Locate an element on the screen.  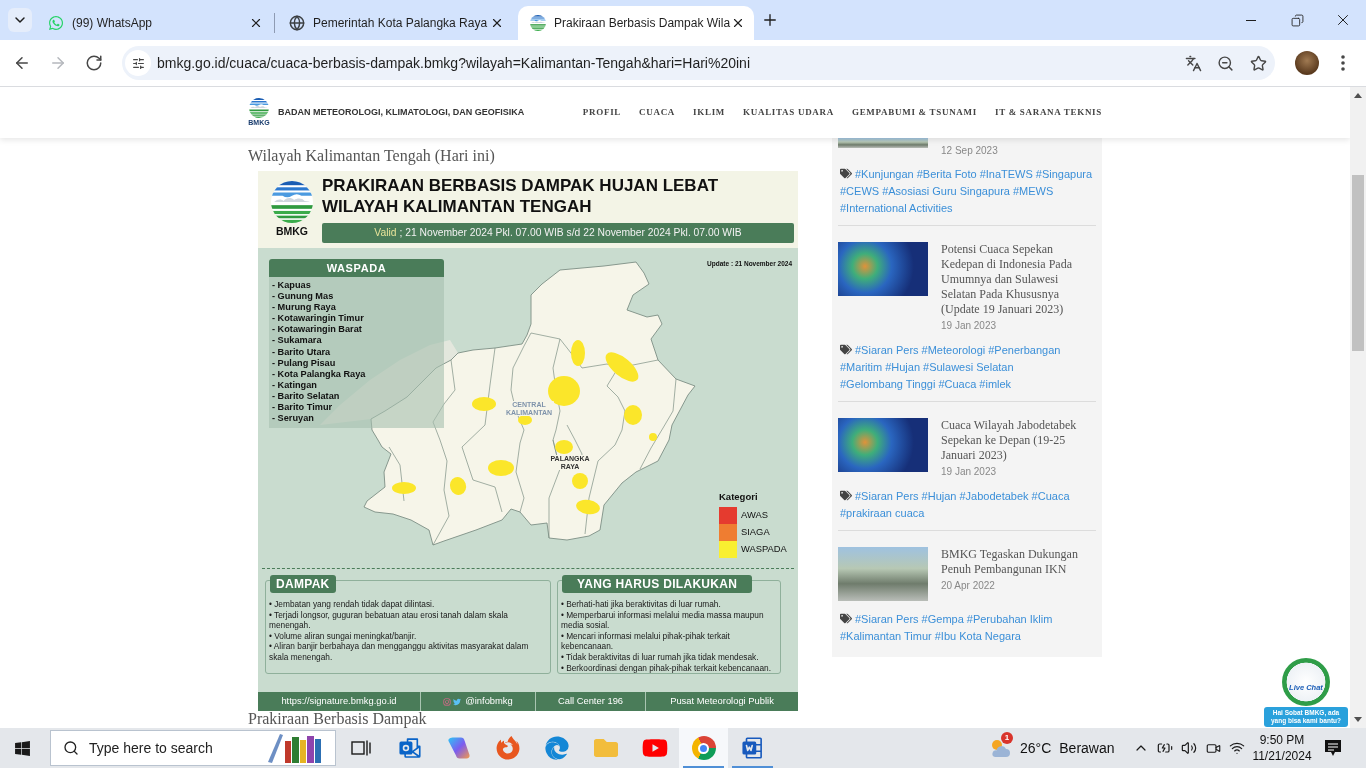
nav-link: IT & SARANA TEKNIS is located at coordinates (1048, 112).